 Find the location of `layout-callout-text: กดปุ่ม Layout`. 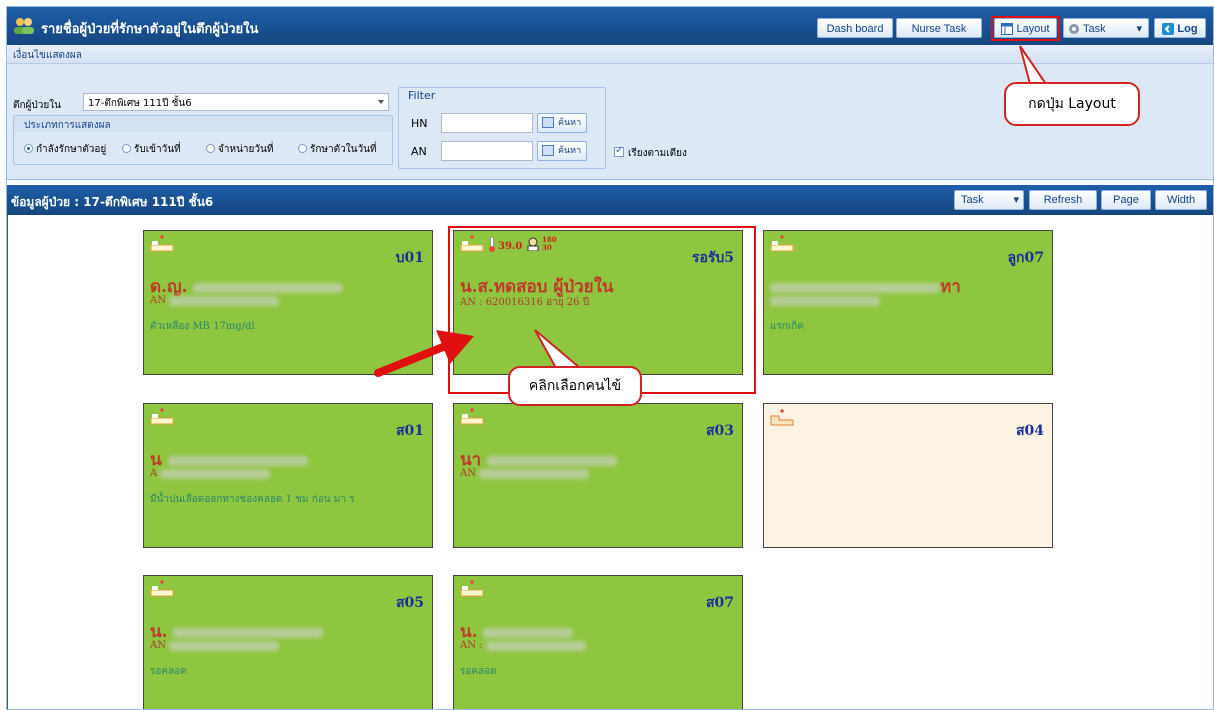

layout-callout-text: กดปุ่ม Layout is located at coordinates (1072, 104).